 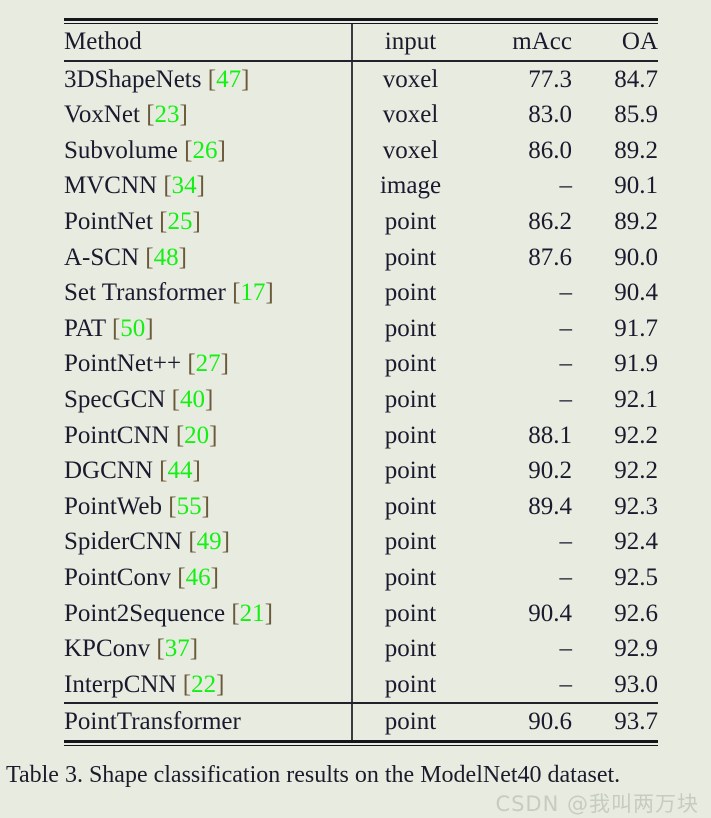 What do you see at coordinates (550, 257) in the screenshot?
I see `cell-macc: 87.6` at bounding box center [550, 257].